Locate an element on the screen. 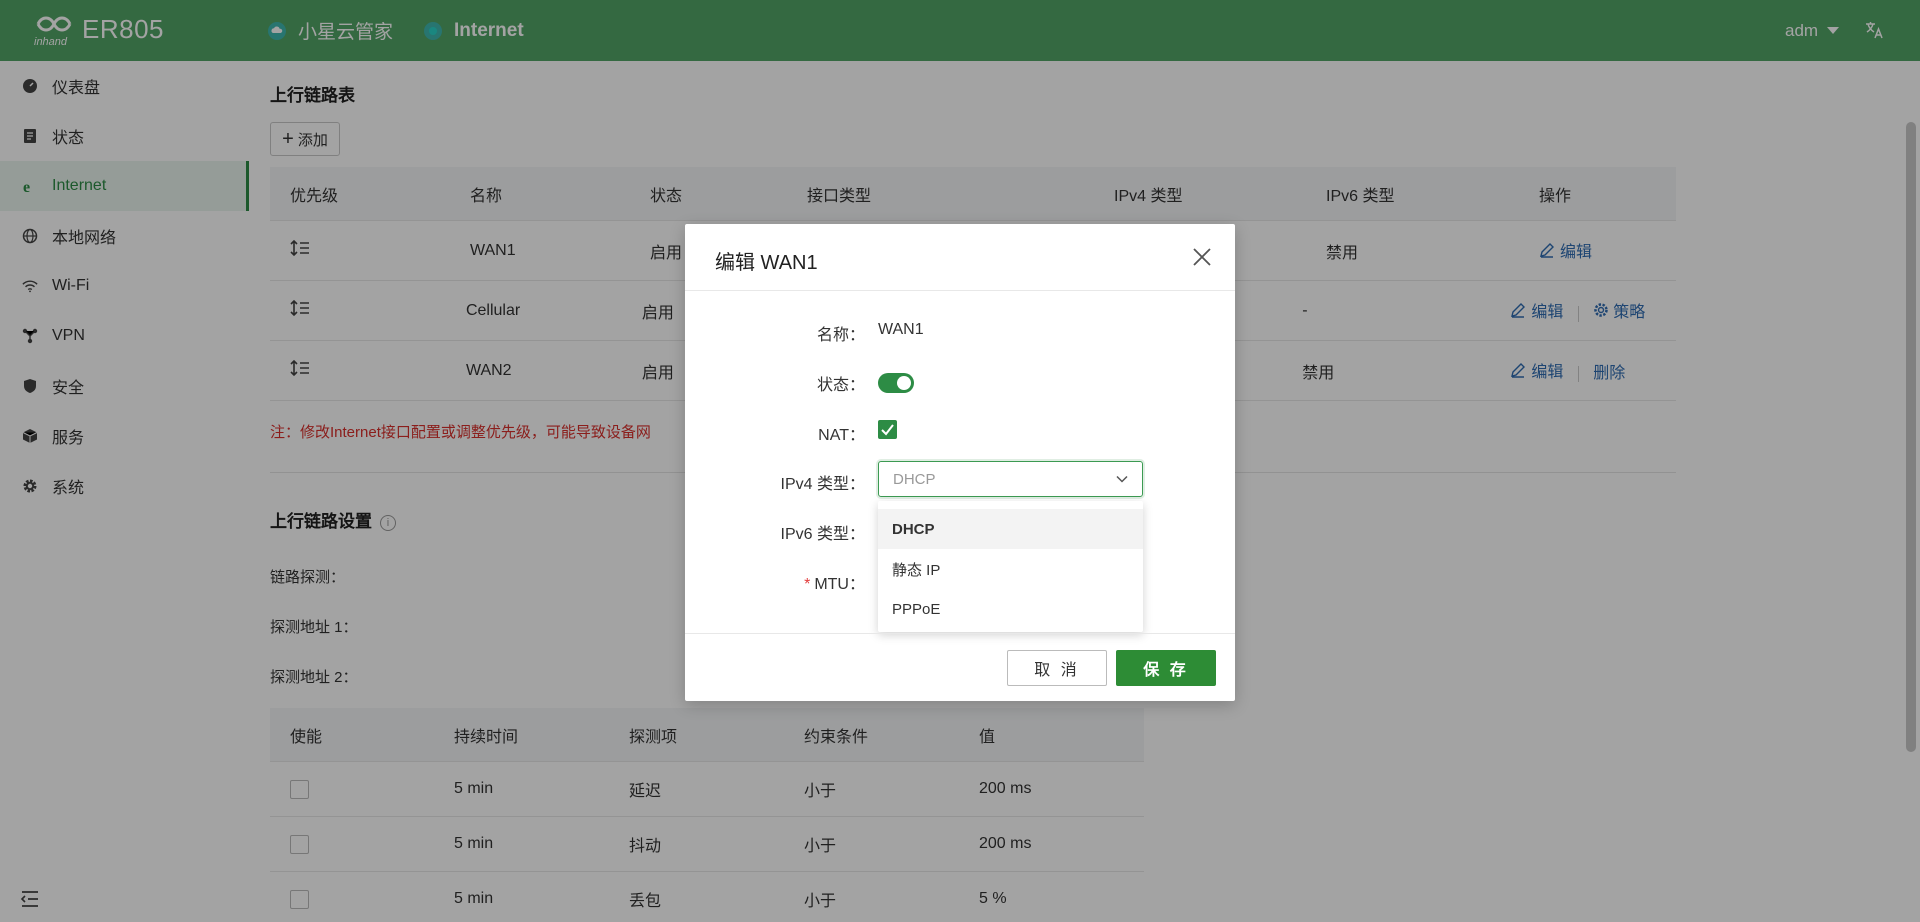  ipv4-type-select: DHCP is located at coordinates (1010, 479).